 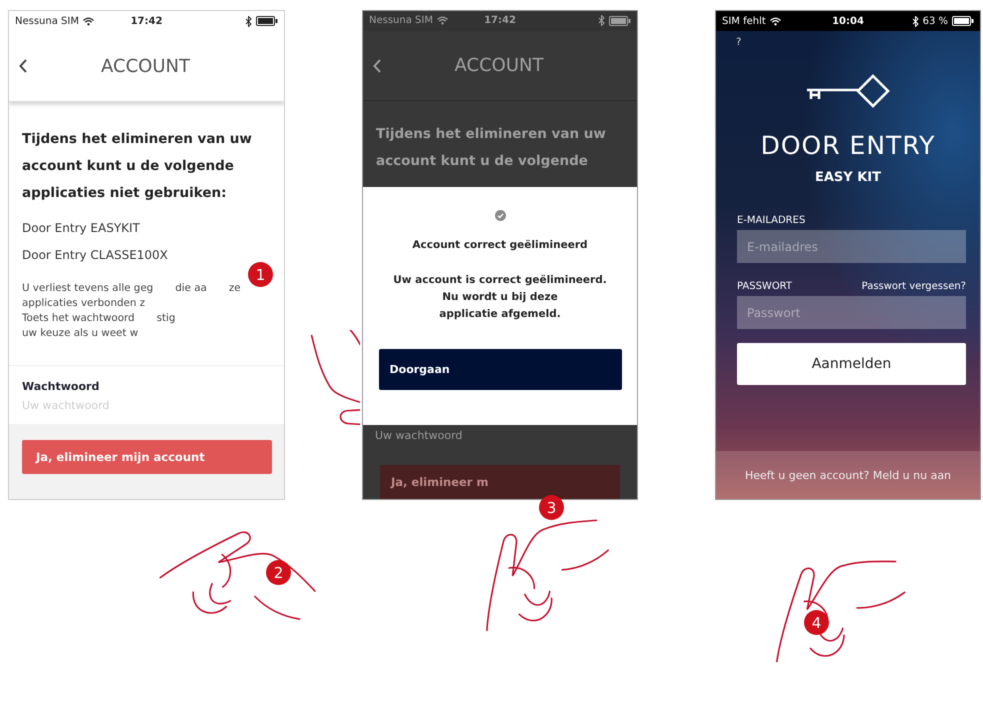 What do you see at coordinates (848, 91) in the screenshot?
I see `key-icon` at bounding box center [848, 91].